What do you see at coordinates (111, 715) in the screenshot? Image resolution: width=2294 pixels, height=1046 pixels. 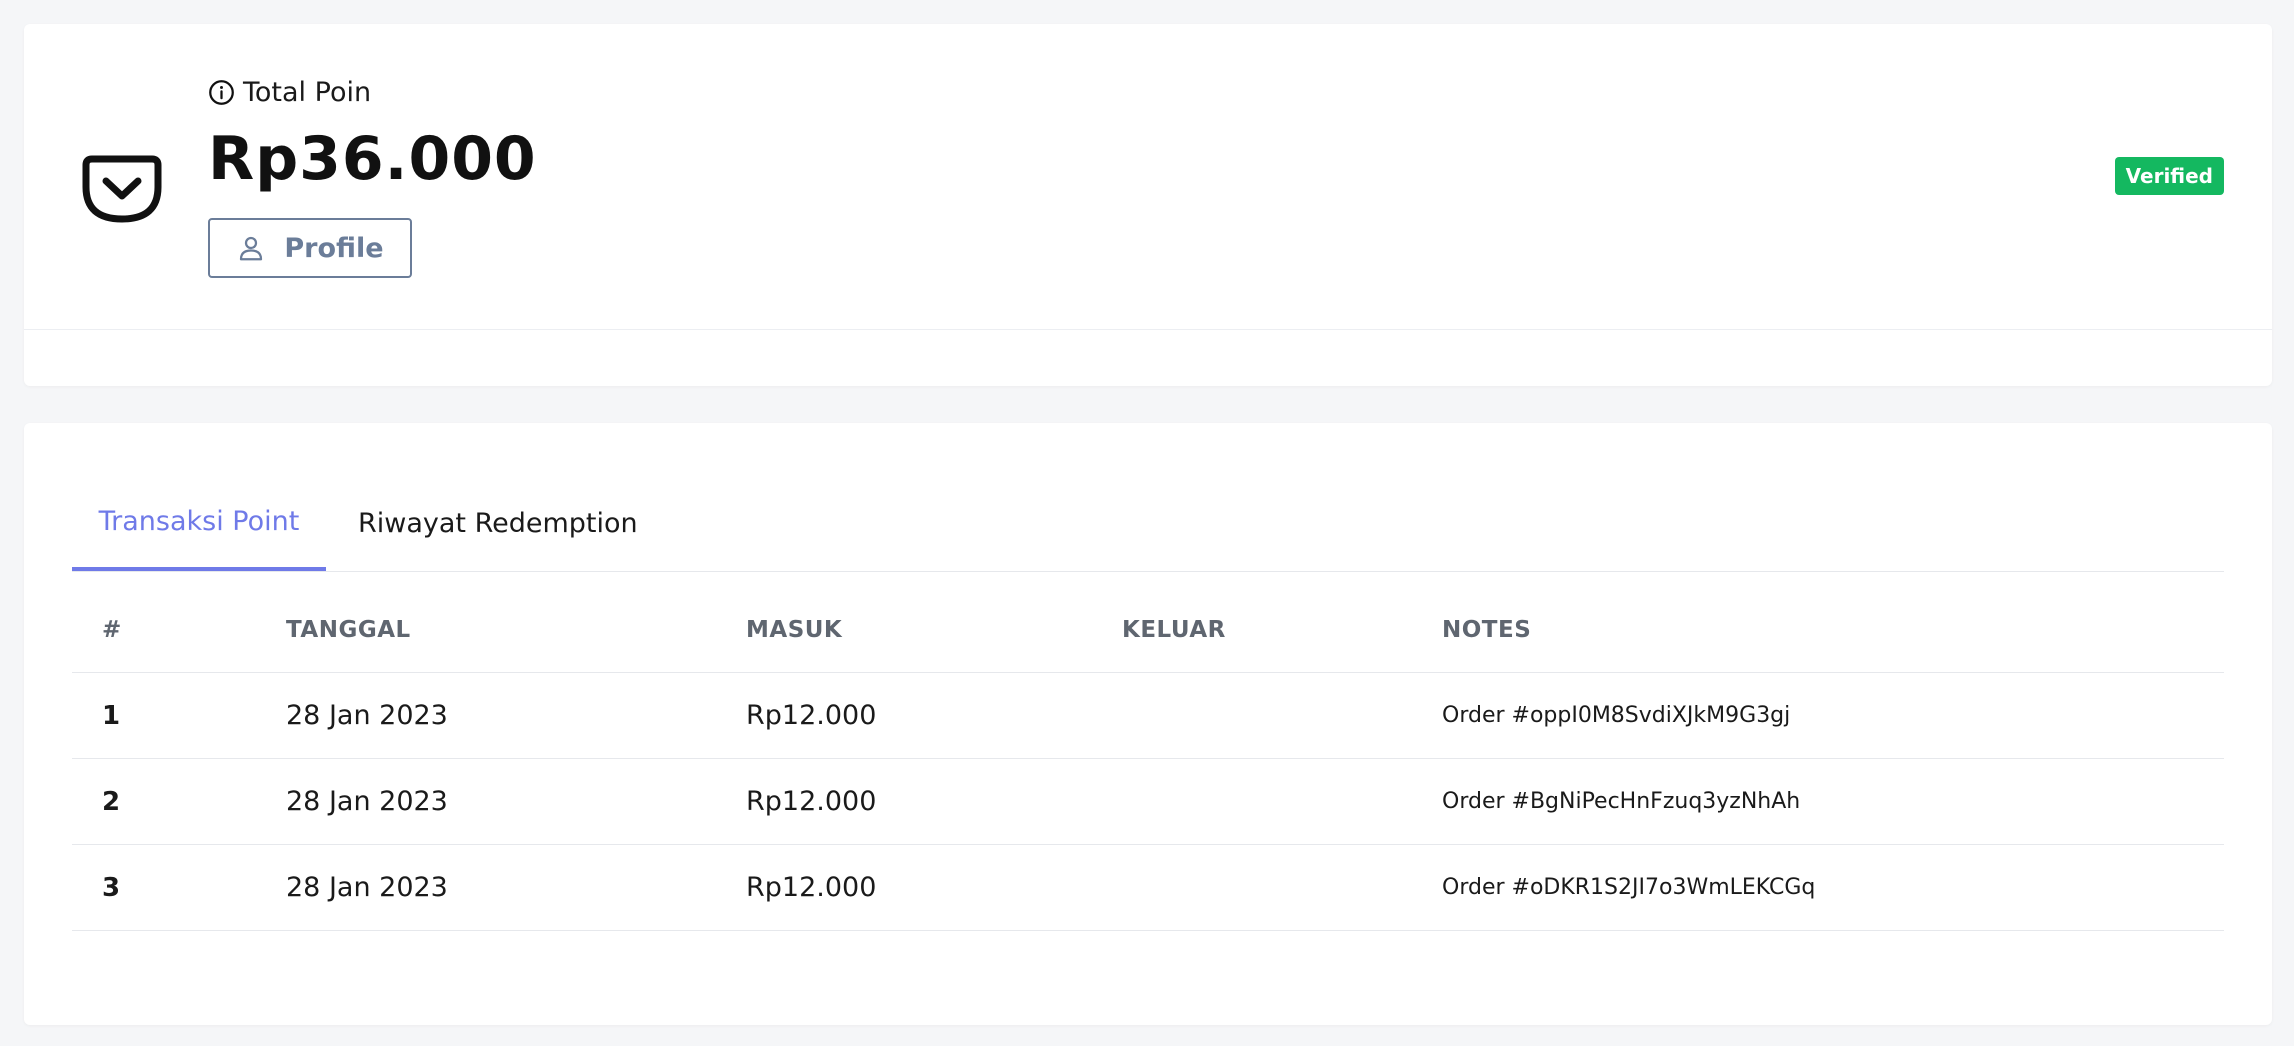 I see `row-number: 1` at bounding box center [111, 715].